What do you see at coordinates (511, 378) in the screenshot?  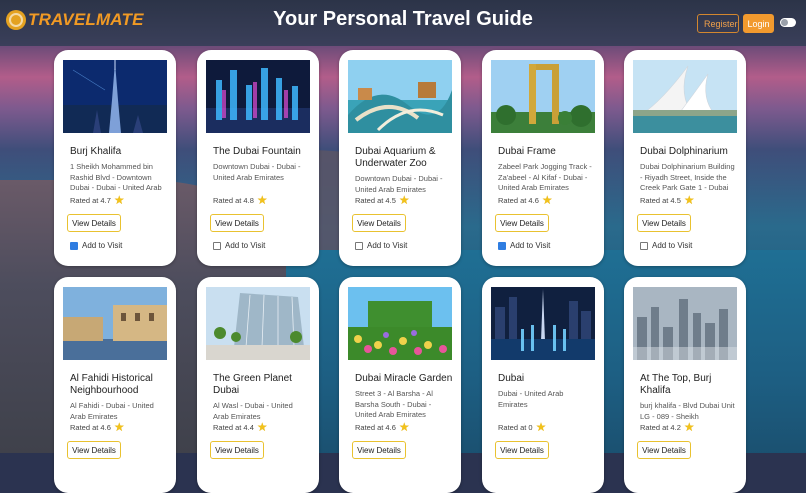 I see `card-title: Dubai` at bounding box center [511, 378].